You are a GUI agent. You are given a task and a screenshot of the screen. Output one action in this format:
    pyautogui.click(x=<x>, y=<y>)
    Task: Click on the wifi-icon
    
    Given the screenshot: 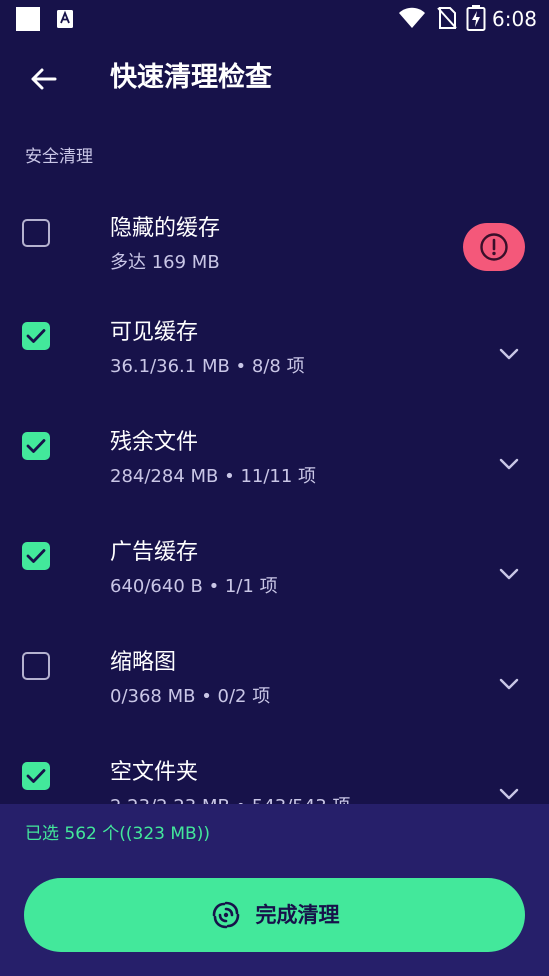 What is the action you would take?
    pyautogui.click(x=412, y=17)
    